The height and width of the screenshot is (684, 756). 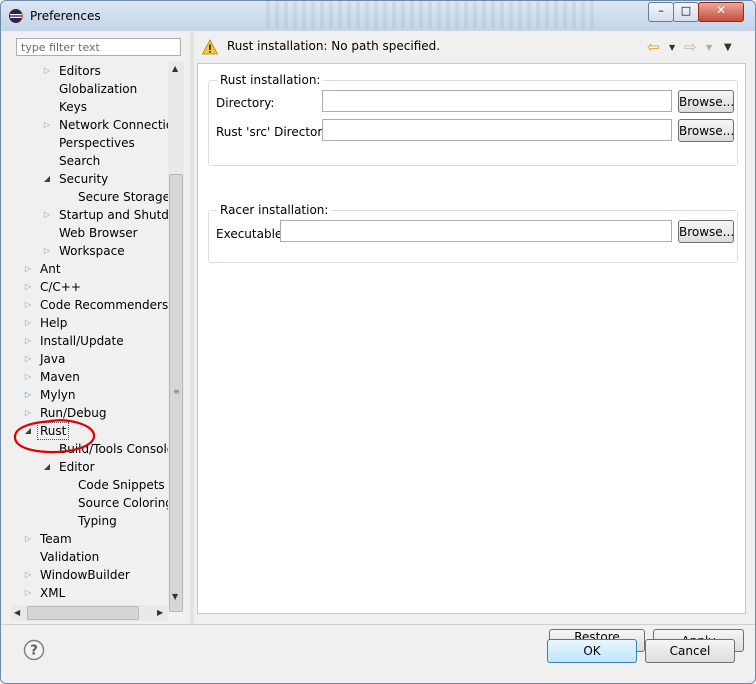 I want to click on help-icon: ?, so click(x=34, y=650).